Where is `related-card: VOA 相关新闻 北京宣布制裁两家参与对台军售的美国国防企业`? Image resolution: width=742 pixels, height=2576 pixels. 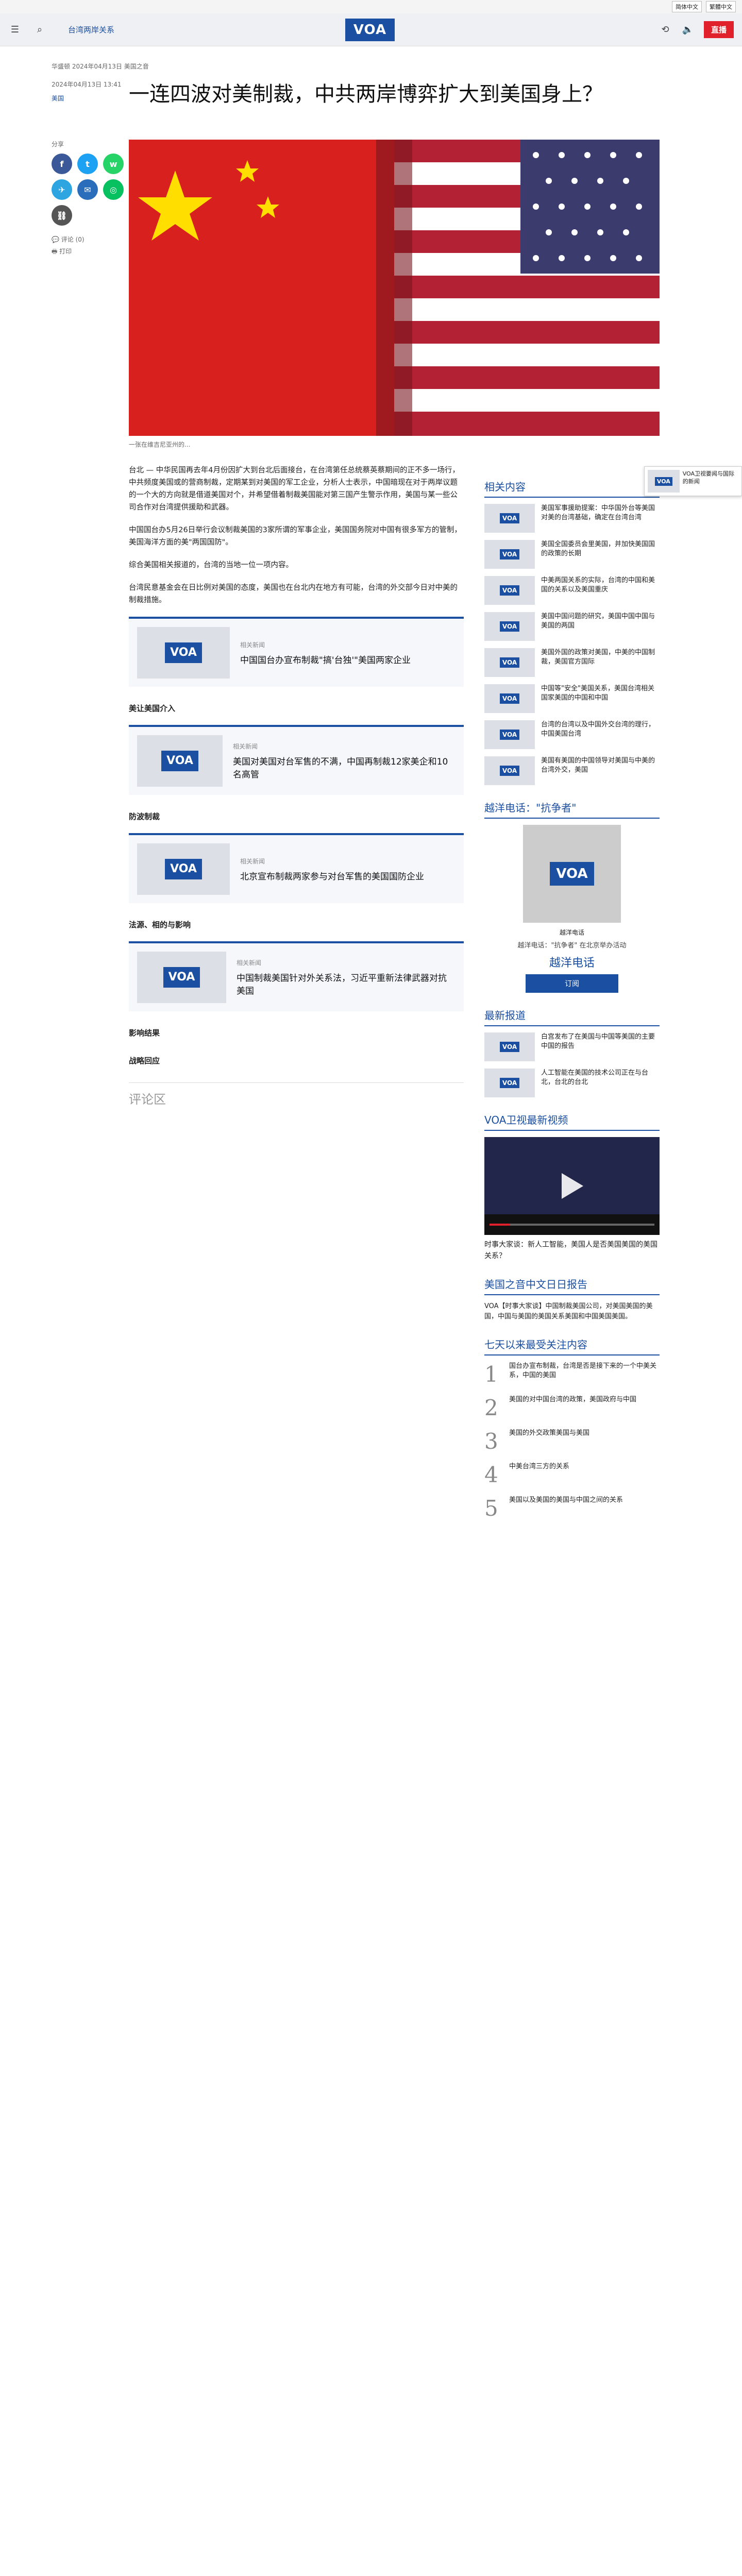
related-card: VOA 相关新闻 北京宣布制裁两家参与对台军售的美国国防企业 is located at coordinates (296, 868).